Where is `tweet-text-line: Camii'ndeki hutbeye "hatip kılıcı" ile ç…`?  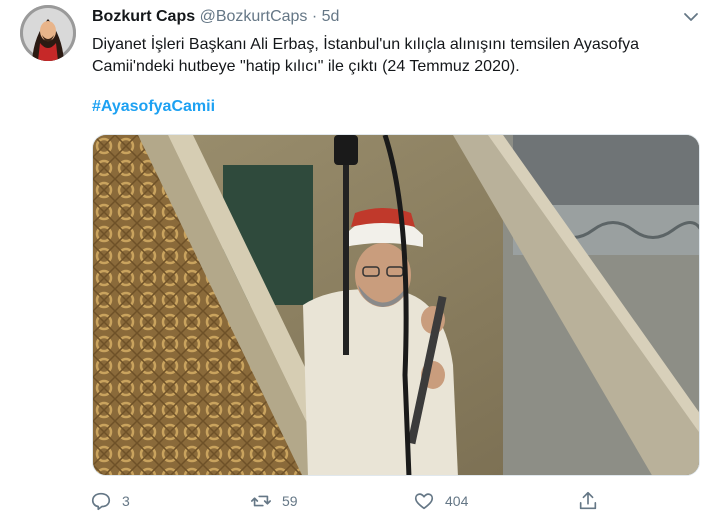
tweet-text-line: Camii'ndeki hutbeye "hatip kılıcı" ile ç… is located at coordinates (306, 66).